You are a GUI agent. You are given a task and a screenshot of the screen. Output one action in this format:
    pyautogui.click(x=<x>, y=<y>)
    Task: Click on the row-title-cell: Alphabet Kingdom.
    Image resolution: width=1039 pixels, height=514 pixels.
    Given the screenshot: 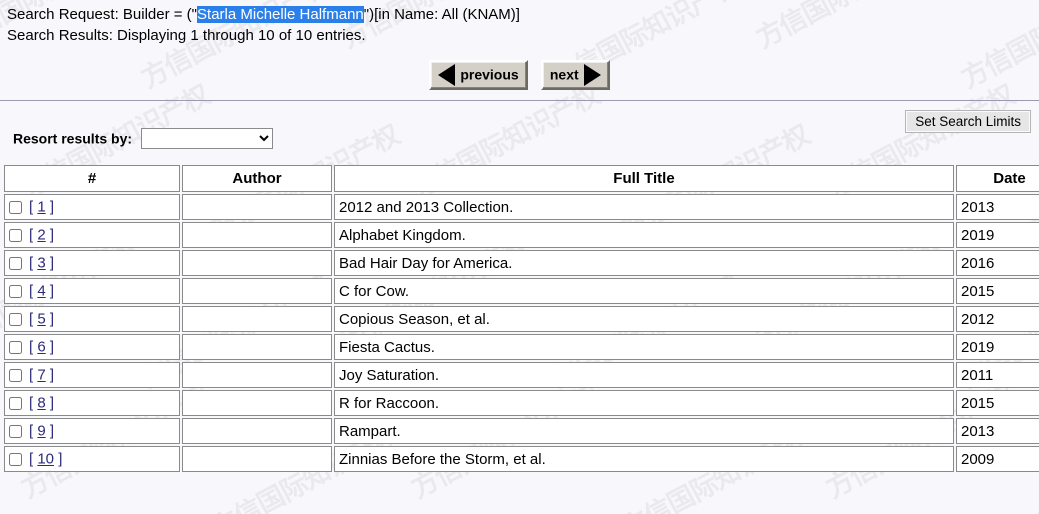 What is the action you would take?
    pyautogui.click(x=644, y=235)
    